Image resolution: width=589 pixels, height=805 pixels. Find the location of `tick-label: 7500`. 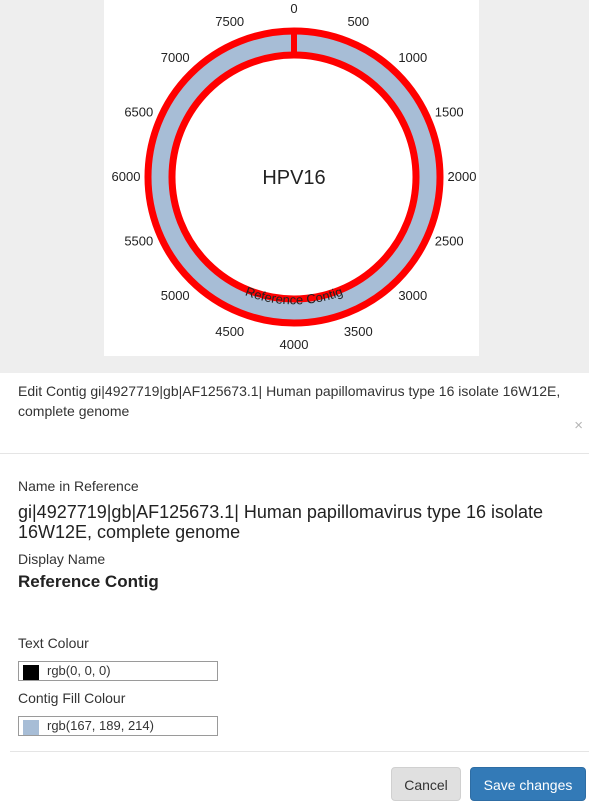

tick-label: 7500 is located at coordinates (229, 21).